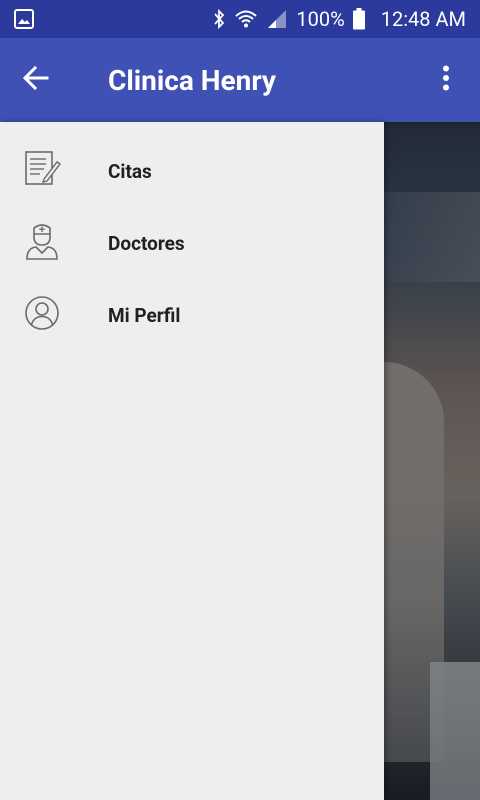  I want to click on overflow-menu-button, so click(446, 80).